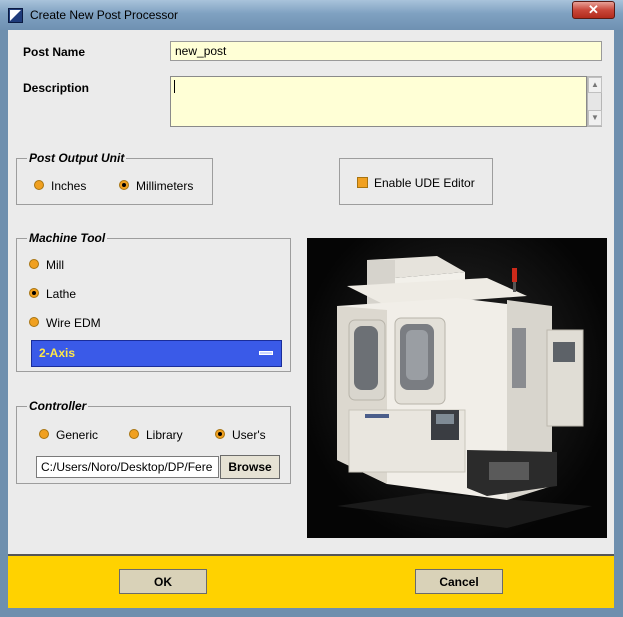 Image resolution: width=623 pixels, height=617 pixels. Describe the element at coordinates (220, 434) in the screenshot. I see `radio-users` at that location.